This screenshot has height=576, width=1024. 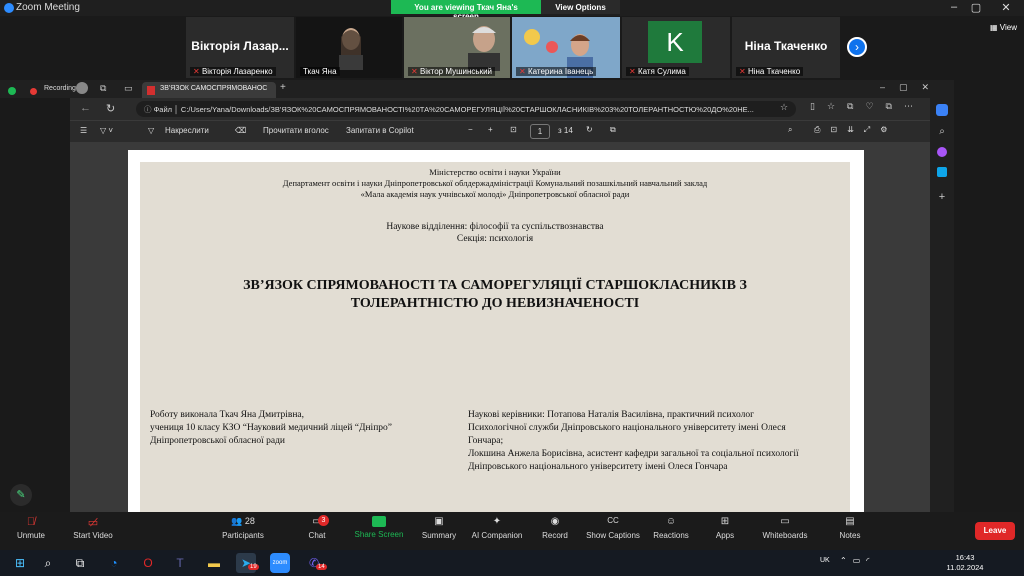 I want to click on telegram-icon: ➤, so click(x=246, y=563).